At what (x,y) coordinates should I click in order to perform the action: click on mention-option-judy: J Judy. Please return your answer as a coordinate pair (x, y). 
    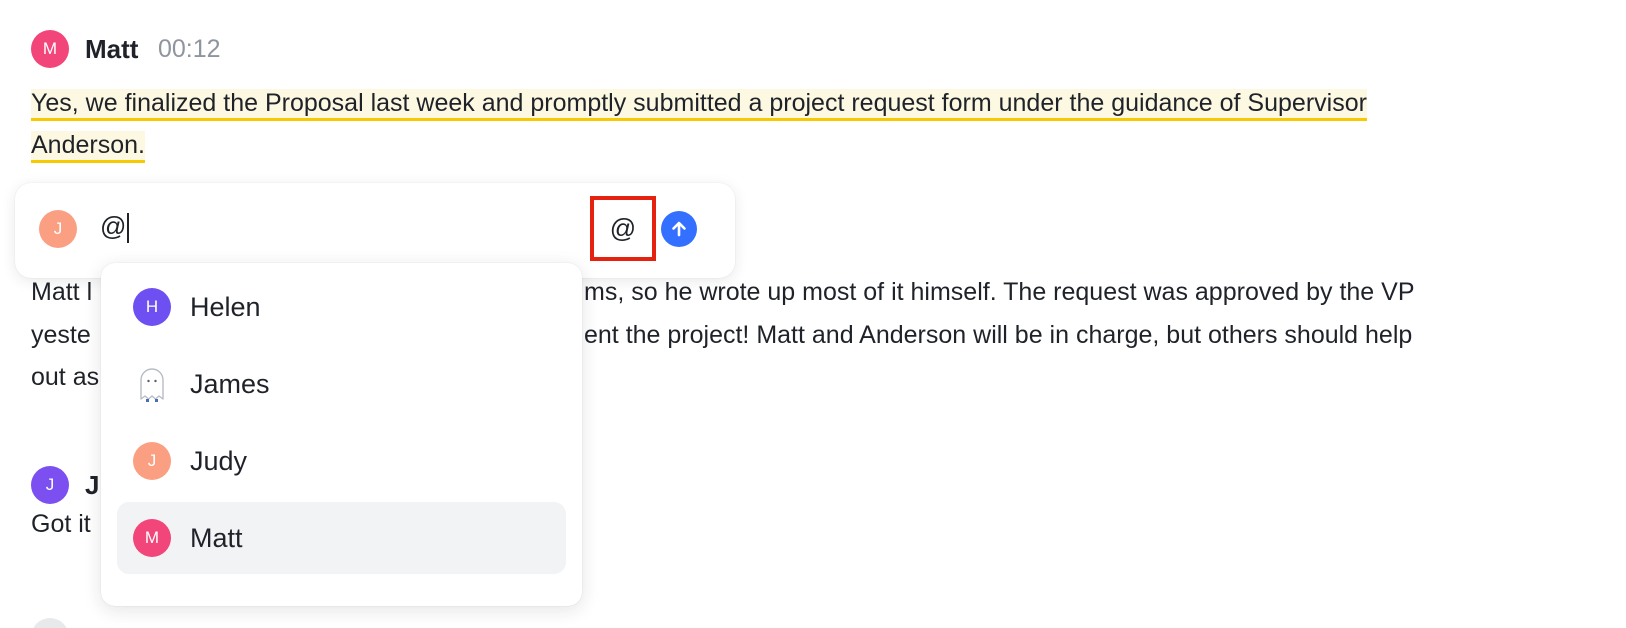
    Looking at the image, I should click on (341, 461).